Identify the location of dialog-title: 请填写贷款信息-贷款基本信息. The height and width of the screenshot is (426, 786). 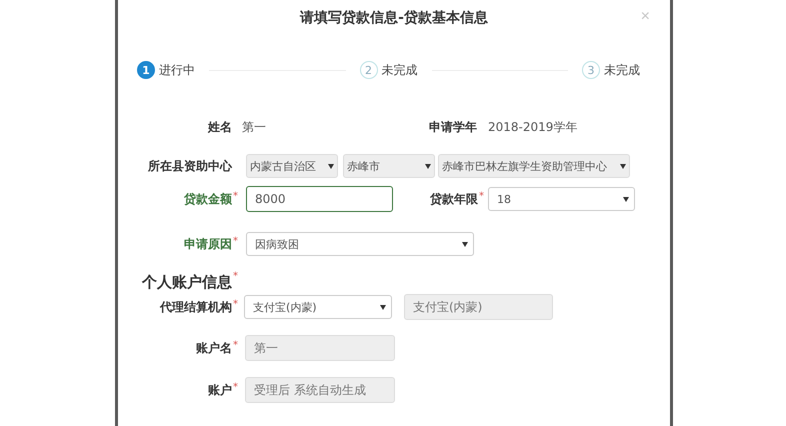
(394, 18).